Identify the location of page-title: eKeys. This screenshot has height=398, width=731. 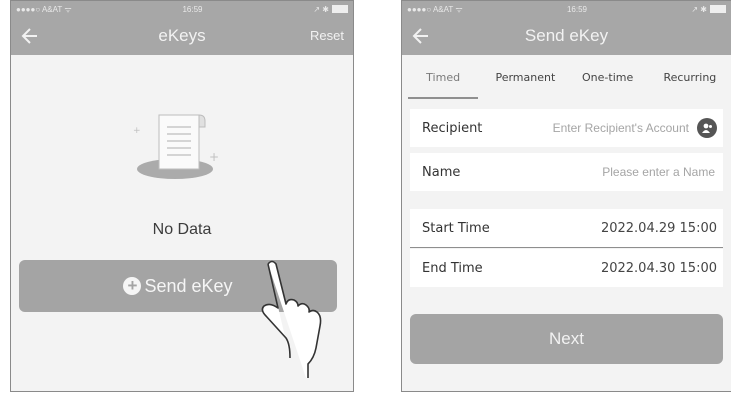
(182, 35).